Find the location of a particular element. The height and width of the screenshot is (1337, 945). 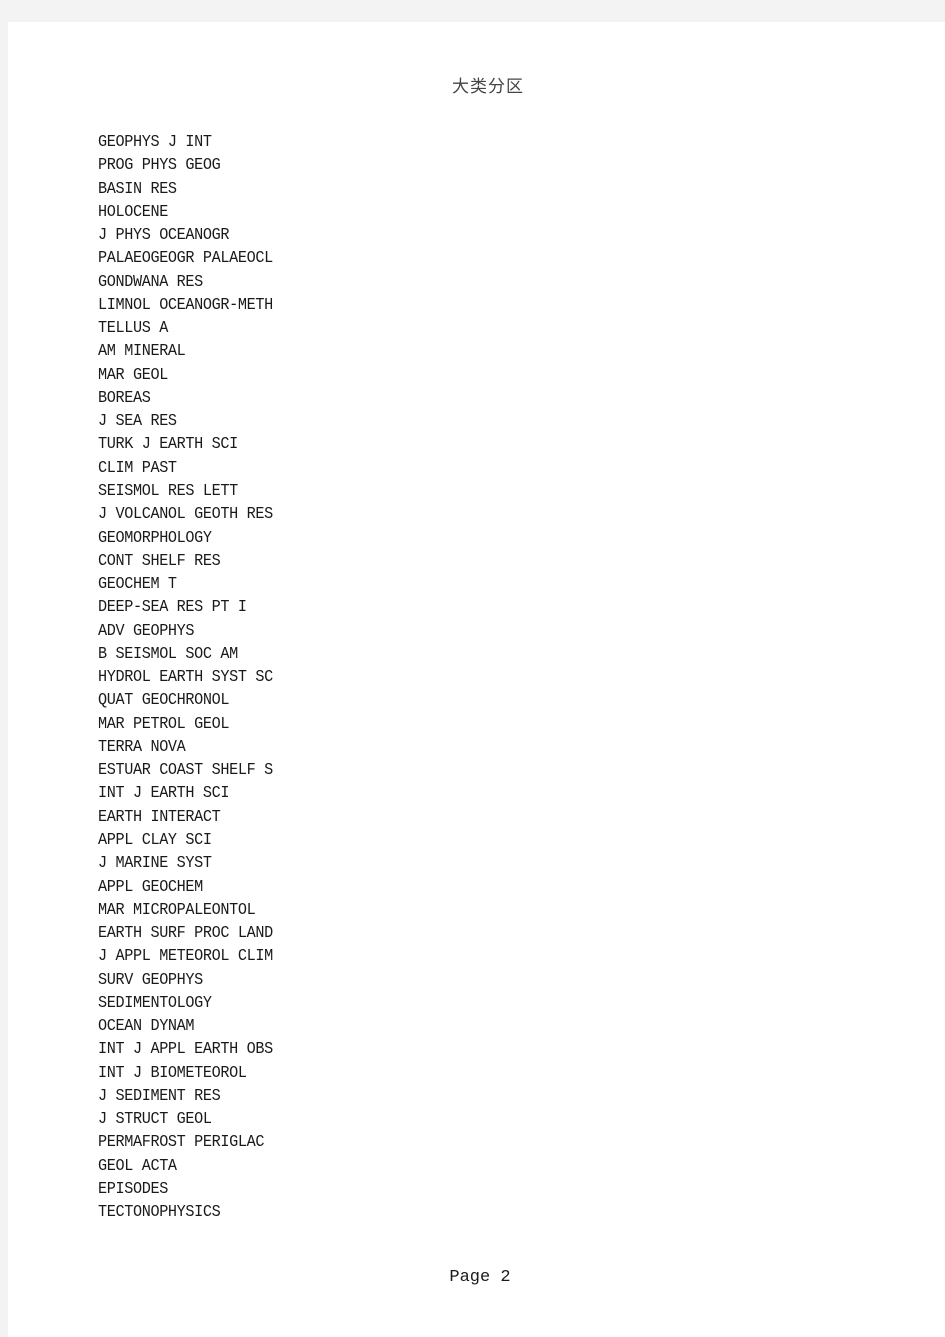

journal-list-item: J STRUCT GEOL is located at coordinates (155, 1119).